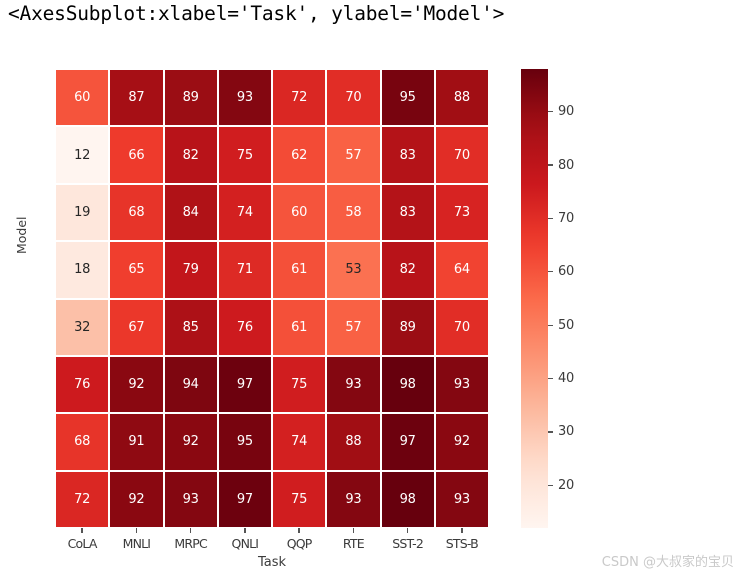 The width and height of the screenshot is (742, 576). I want to click on heatmap-cell: 61, so click(299, 270).